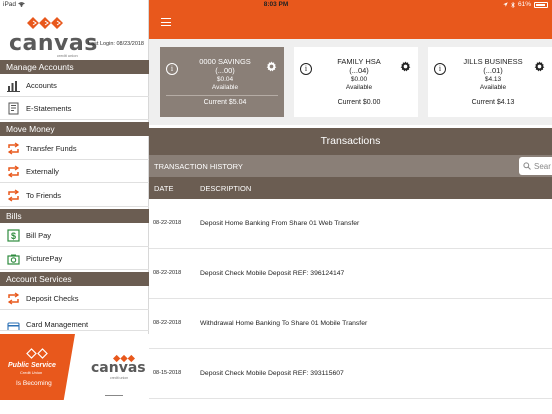  I want to click on public-service-logo-icon, so click(37, 353).